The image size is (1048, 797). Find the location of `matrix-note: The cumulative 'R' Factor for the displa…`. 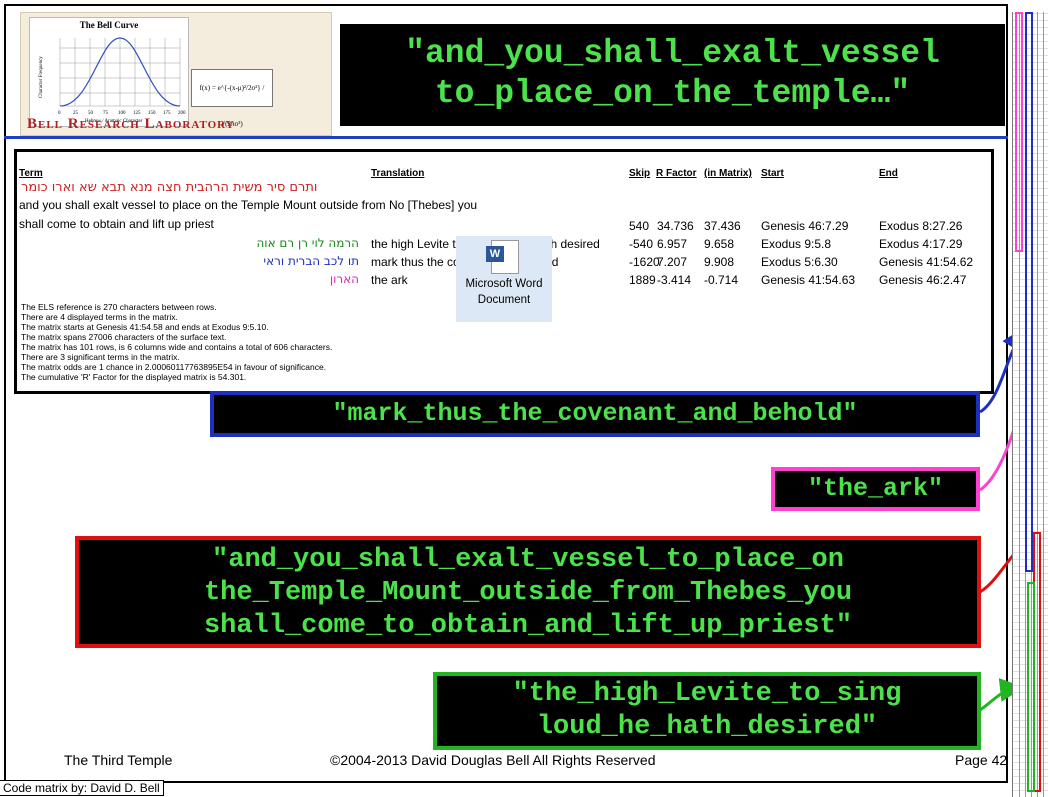

matrix-note: The cumulative 'R' Factor for the displa… is located at coordinates (134, 377).